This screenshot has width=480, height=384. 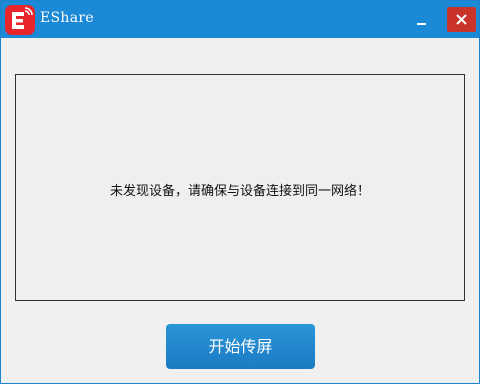 I want to click on close-icon, so click(x=461, y=19).